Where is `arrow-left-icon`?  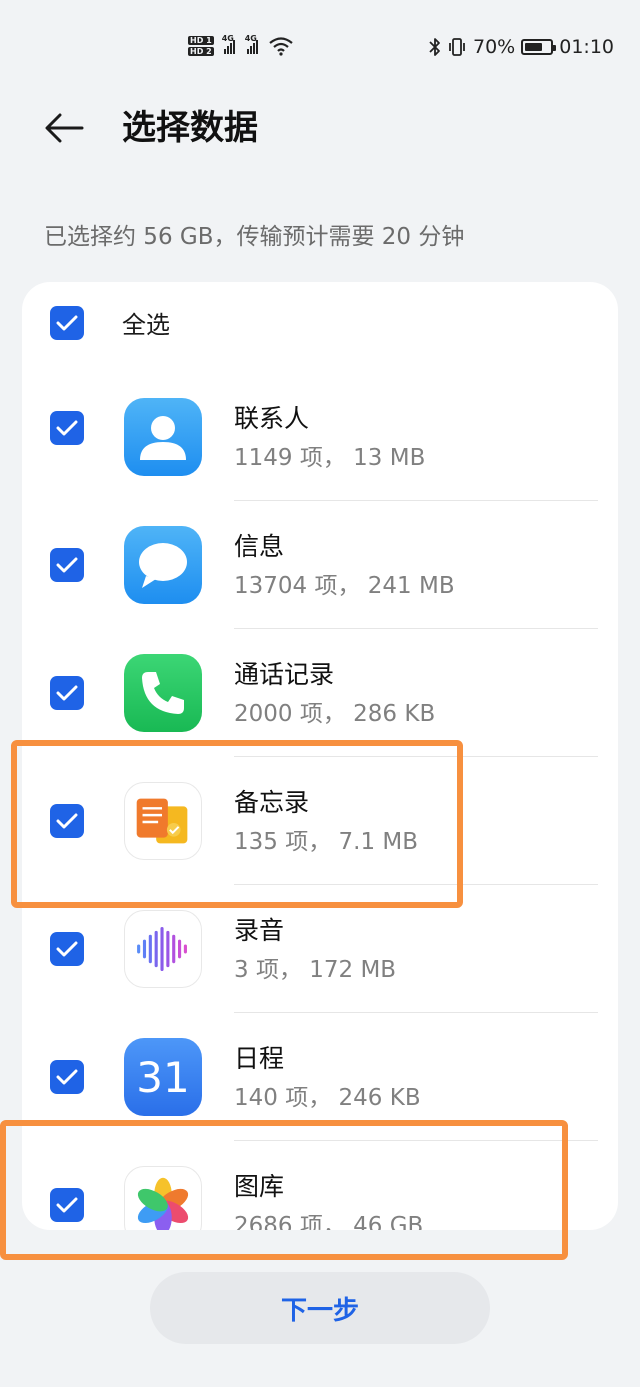 arrow-left-icon is located at coordinates (64, 128).